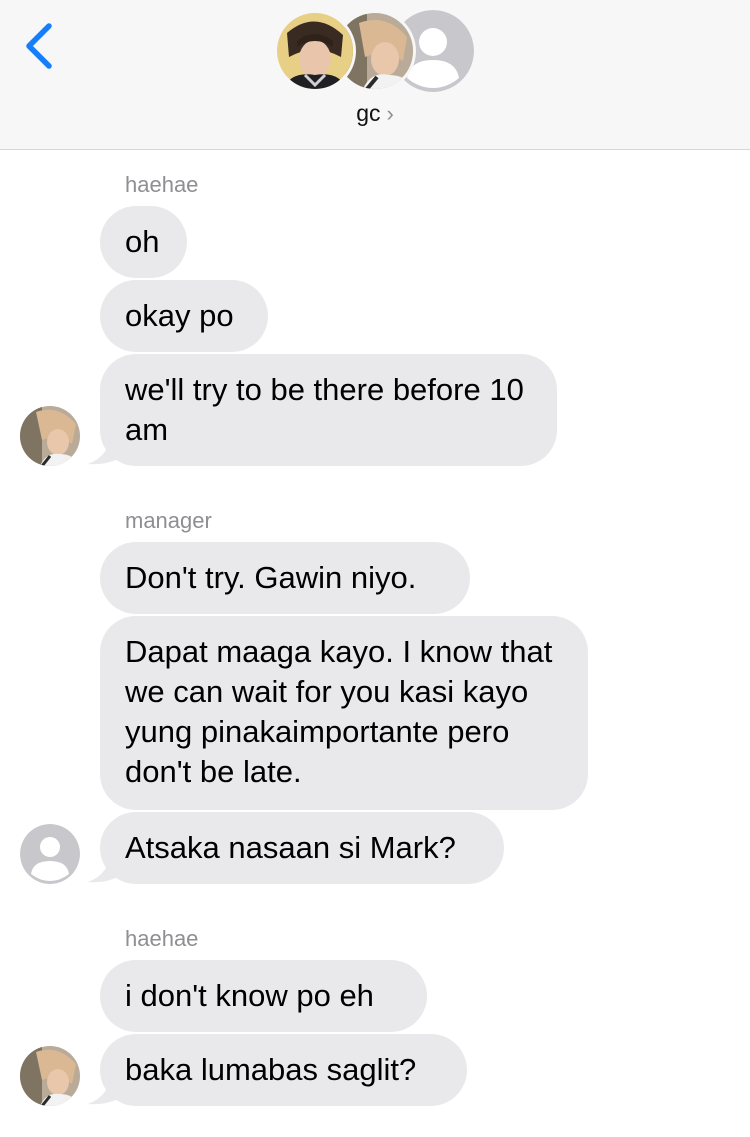 The image size is (750, 1137). I want to click on message-bubble: Atsaka nasaan si Mark?, so click(302, 848).